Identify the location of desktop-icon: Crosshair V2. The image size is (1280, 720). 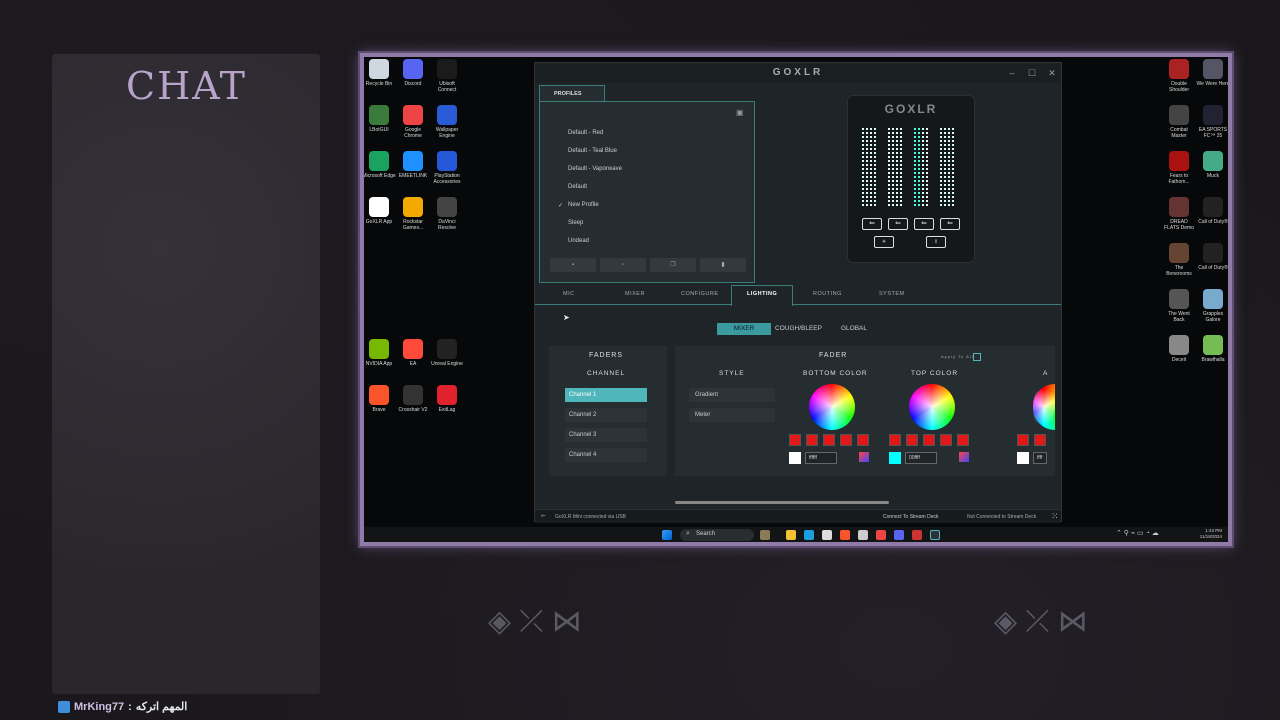
(413, 399).